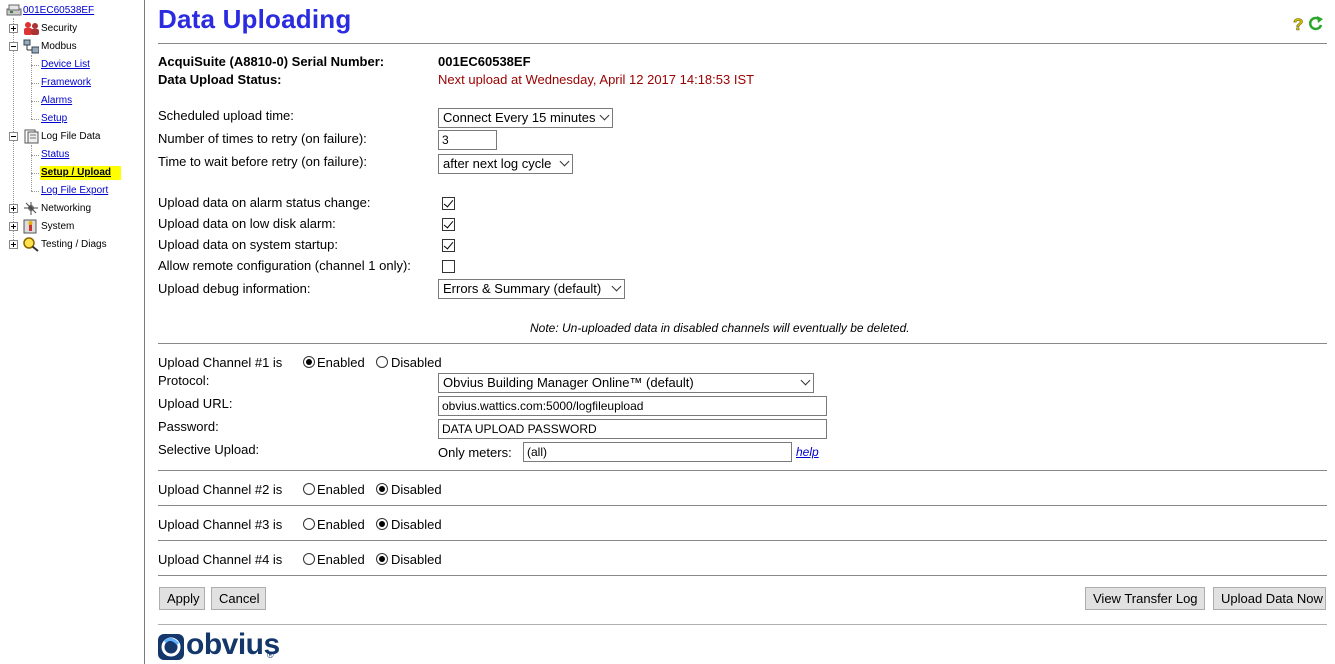 The width and height of the screenshot is (1335, 664). I want to click on upload-data-now-button: Upload Data Now, so click(1269, 598).